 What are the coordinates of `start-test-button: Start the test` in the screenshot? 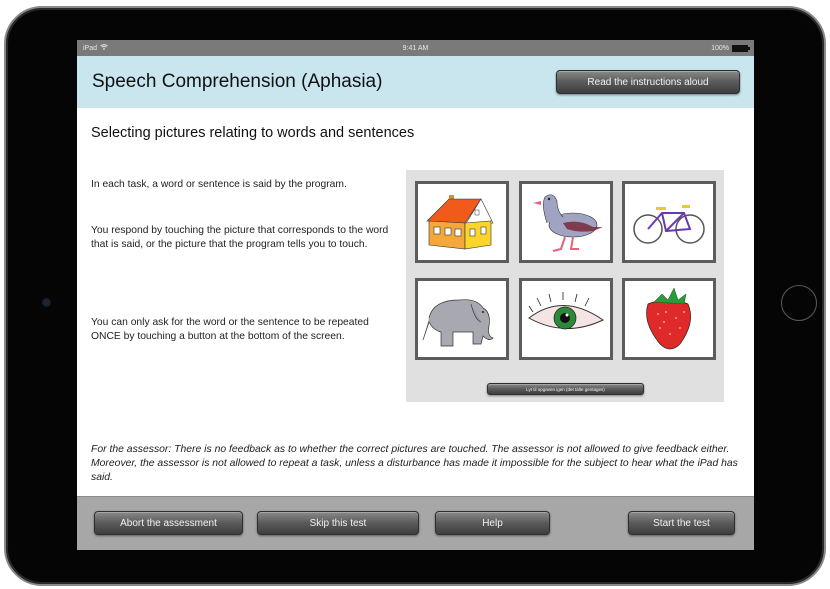 It's located at (681, 523).